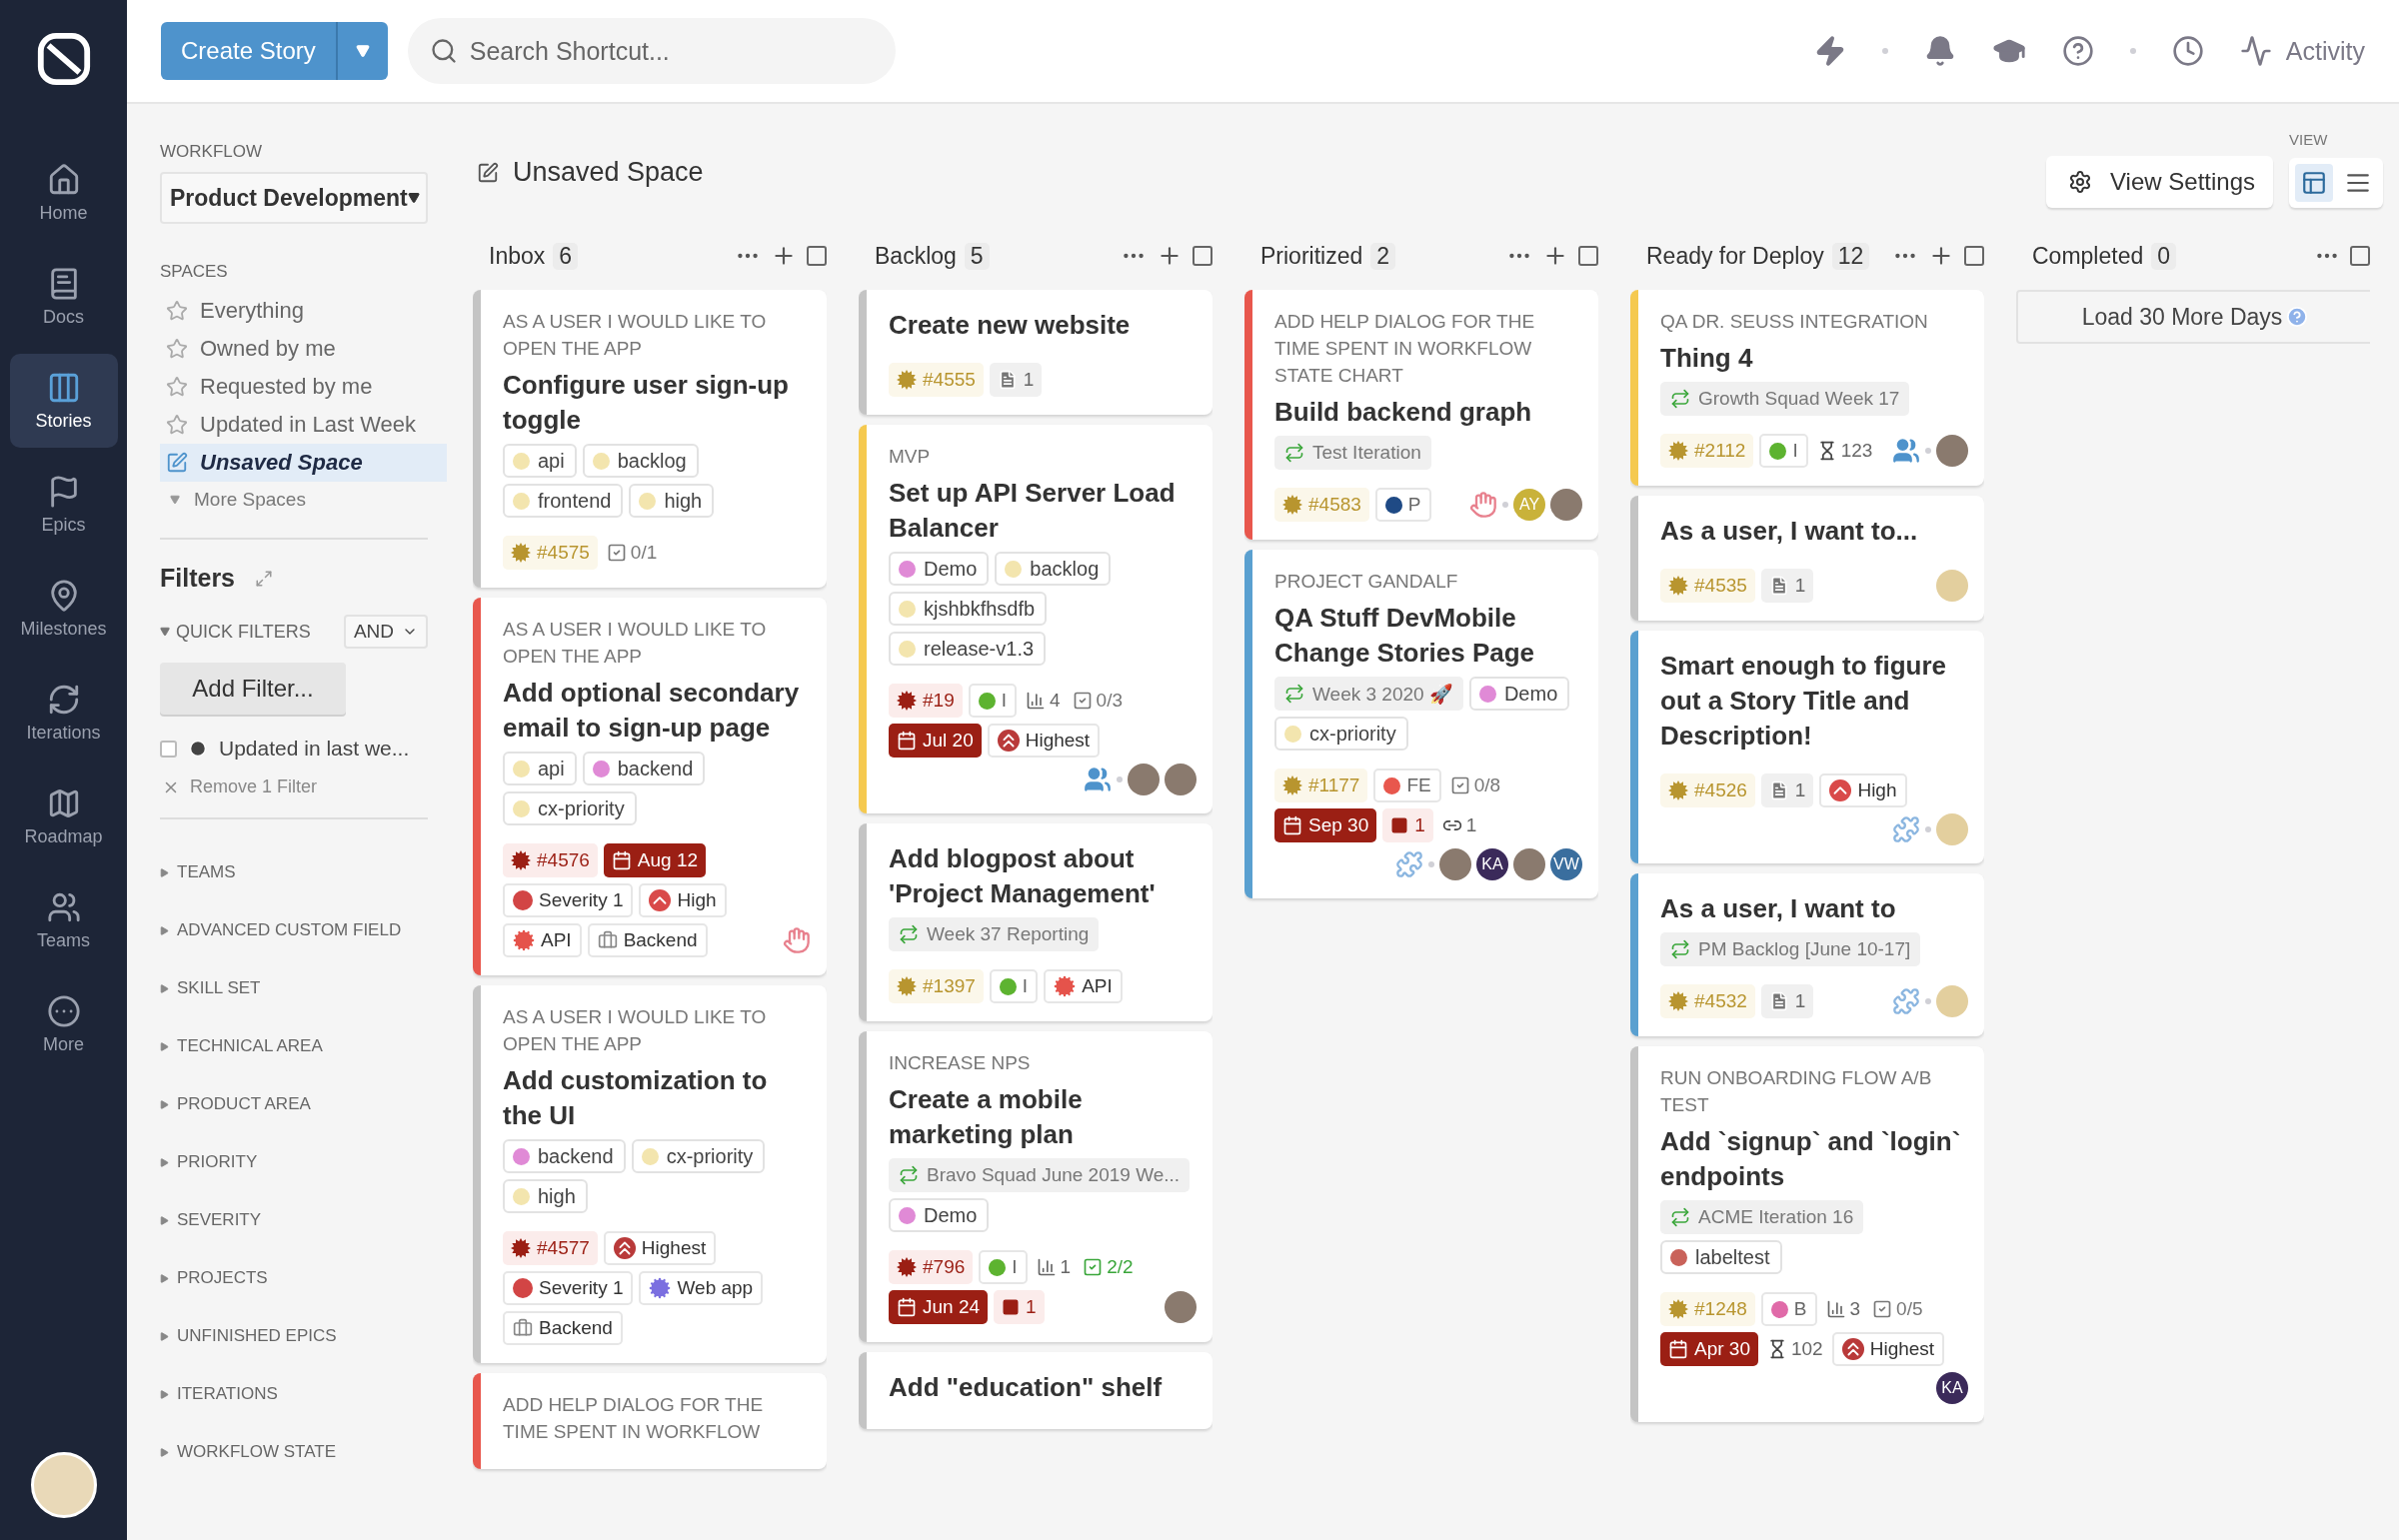  What do you see at coordinates (1709, 1349) in the screenshot?
I see `due-date-badge: Apr 30` at bounding box center [1709, 1349].